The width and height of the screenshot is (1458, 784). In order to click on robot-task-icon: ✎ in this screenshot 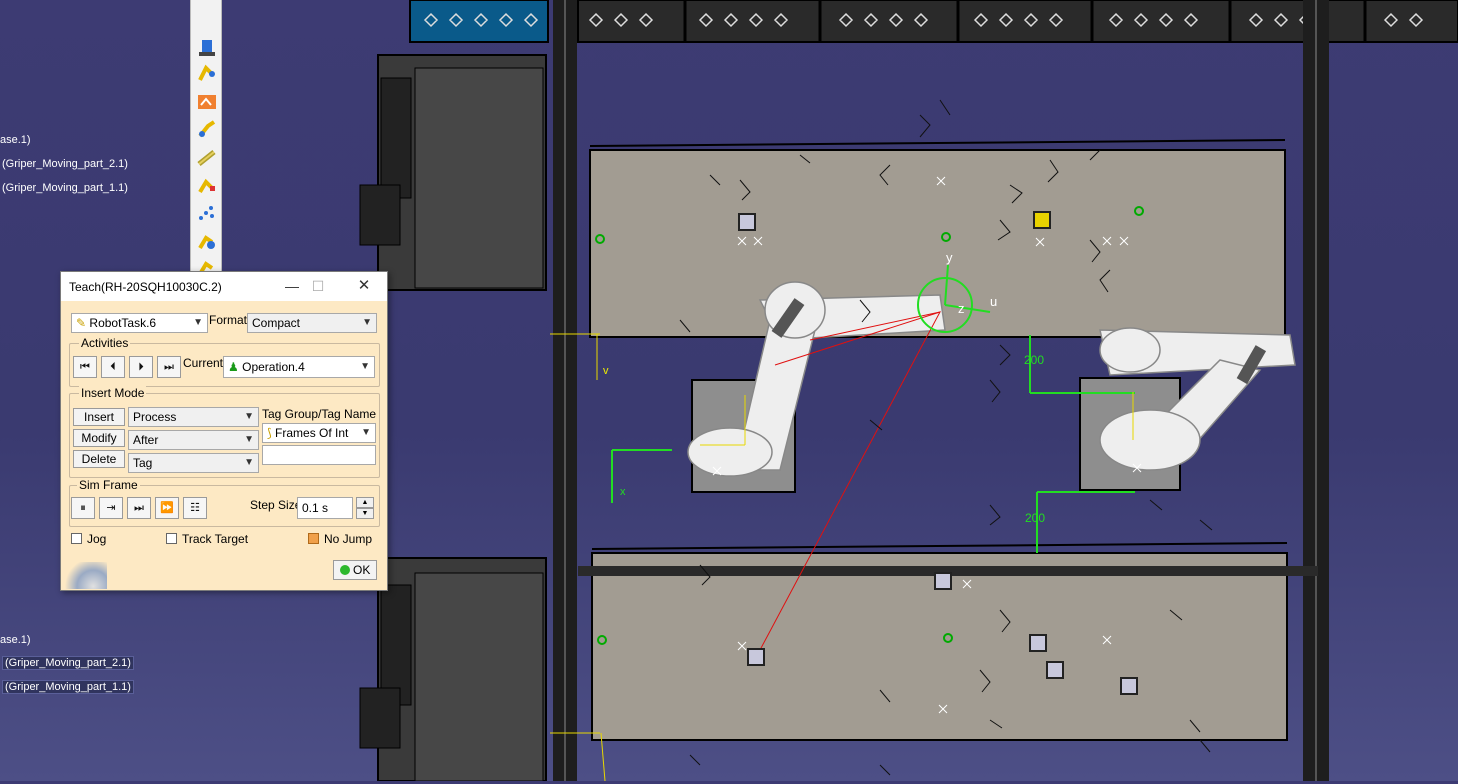, I will do `click(81, 323)`.